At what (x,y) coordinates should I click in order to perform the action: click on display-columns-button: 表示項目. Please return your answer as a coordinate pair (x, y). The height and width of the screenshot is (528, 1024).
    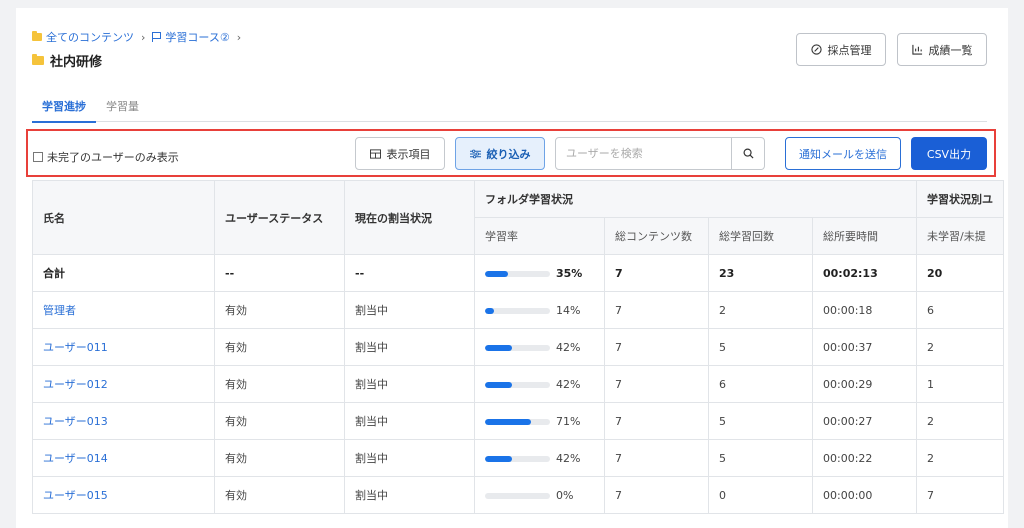
    Looking at the image, I should click on (400, 153).